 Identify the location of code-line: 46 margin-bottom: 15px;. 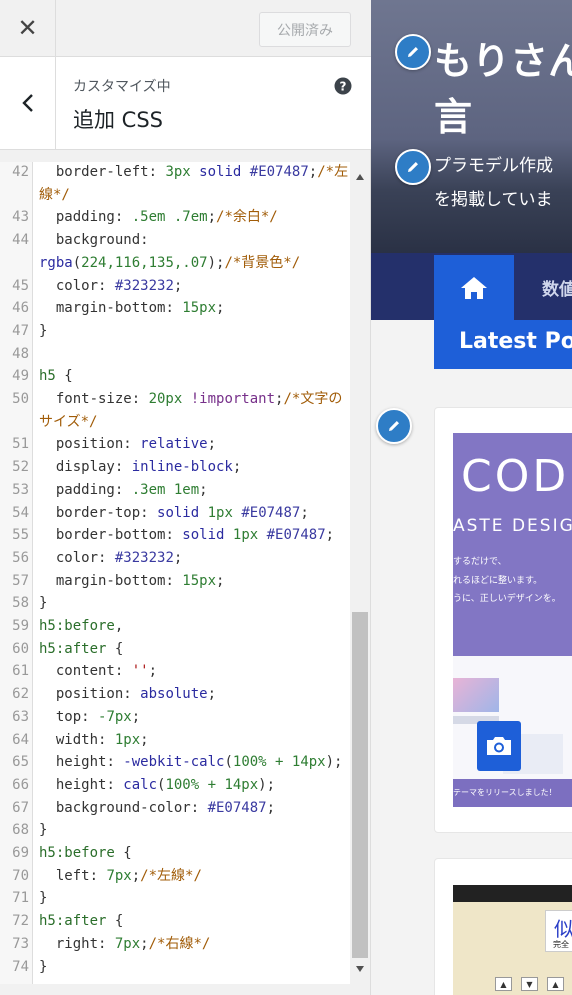
(174, 308).